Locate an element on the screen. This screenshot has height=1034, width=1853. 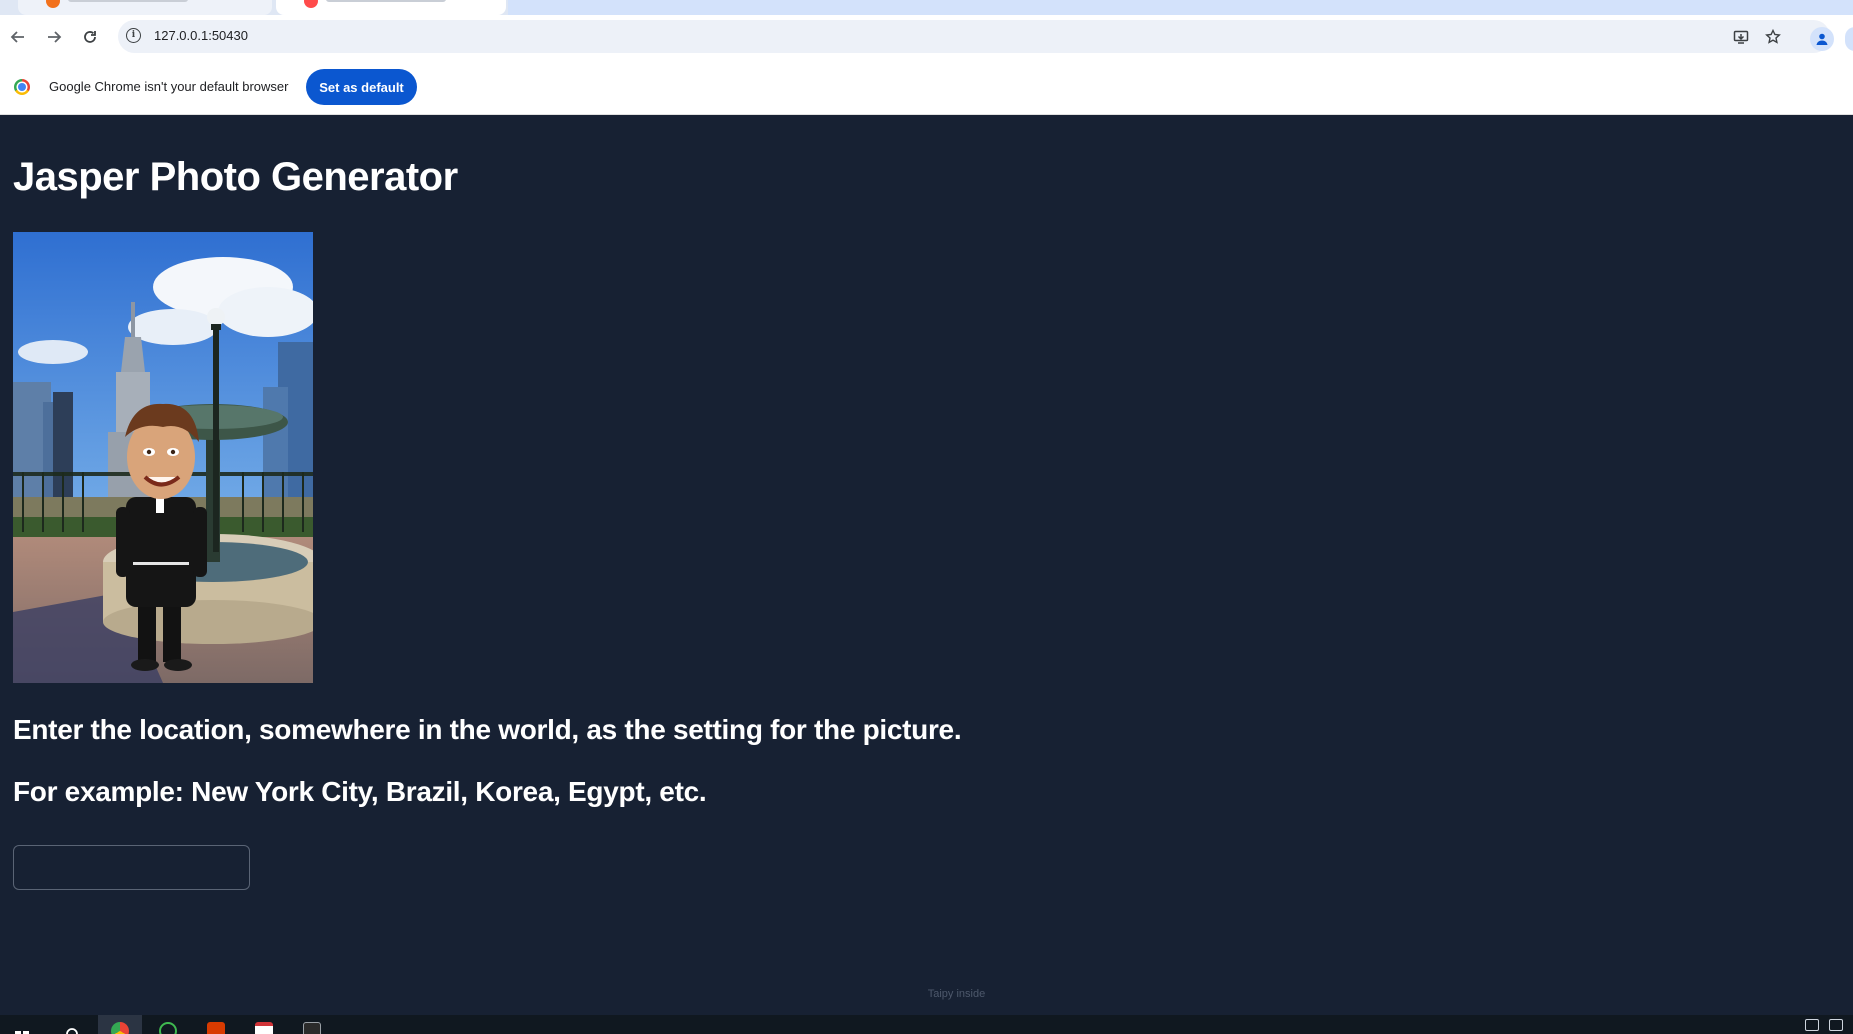
search-icon is located at coordinates (72, 1024).